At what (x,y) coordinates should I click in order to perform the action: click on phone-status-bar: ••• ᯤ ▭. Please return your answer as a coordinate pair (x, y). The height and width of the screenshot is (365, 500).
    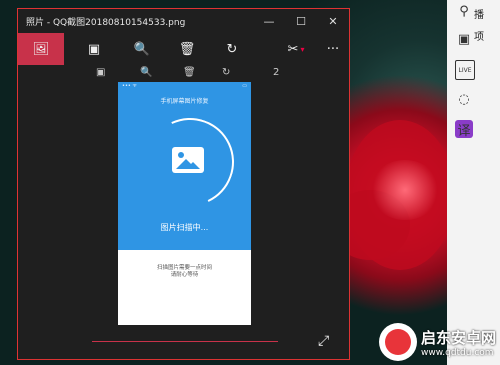
    Looking at the image, I should click on (184, 88).